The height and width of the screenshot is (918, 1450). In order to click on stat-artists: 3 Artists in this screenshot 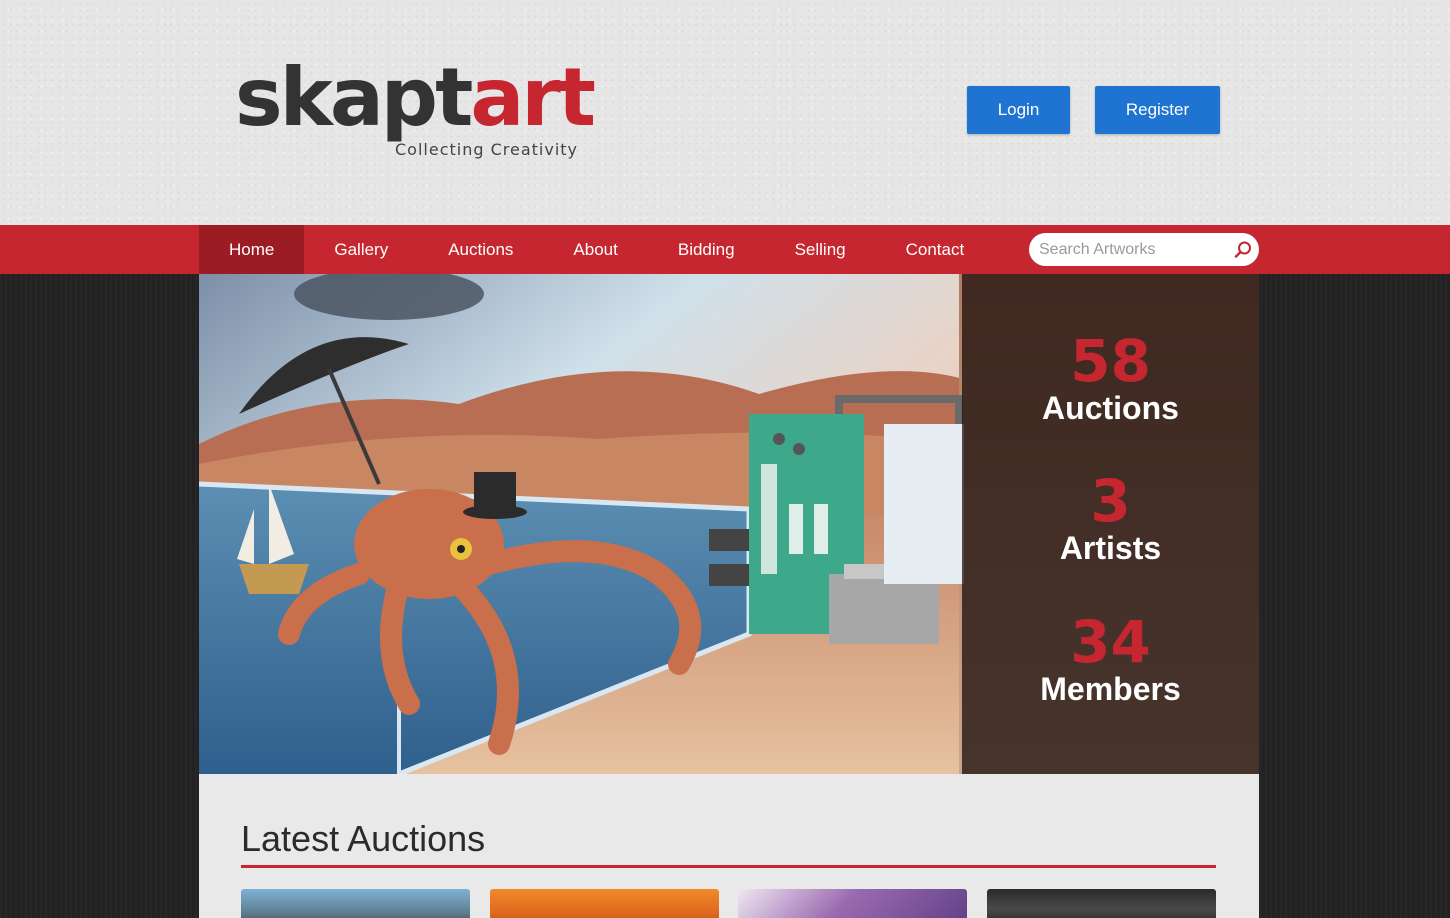, I will do `click(1110, 518)`.